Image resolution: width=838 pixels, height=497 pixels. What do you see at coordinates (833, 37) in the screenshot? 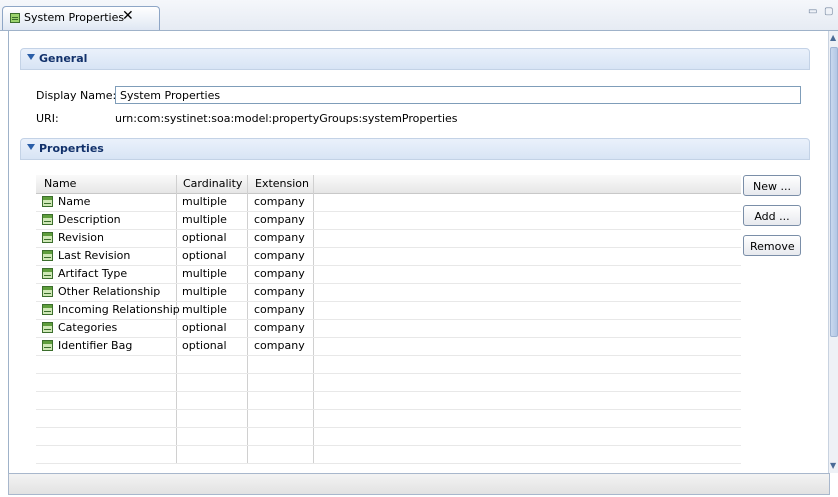
I see `scroll-up-icon: ▲` at bounding box center [833, 37].